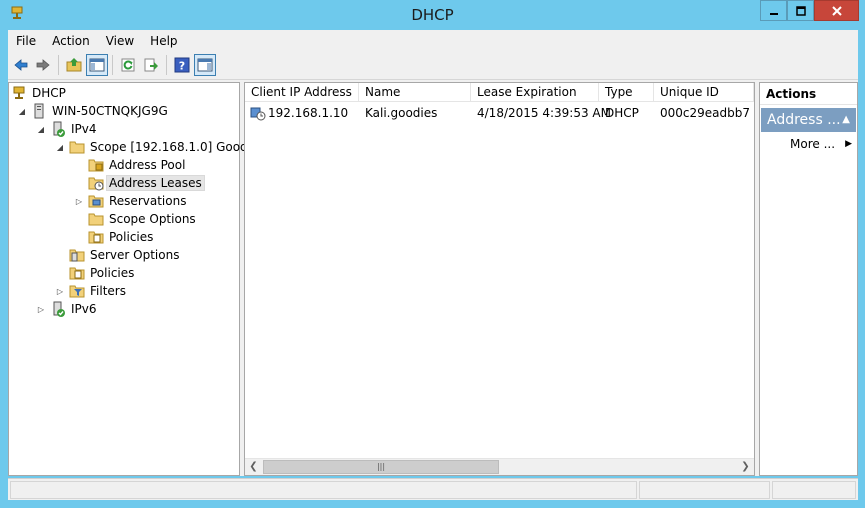 Image resolution: width=865 pixels, height=508 pixels. I want to click on menu-action: Action, so click(71, 41).